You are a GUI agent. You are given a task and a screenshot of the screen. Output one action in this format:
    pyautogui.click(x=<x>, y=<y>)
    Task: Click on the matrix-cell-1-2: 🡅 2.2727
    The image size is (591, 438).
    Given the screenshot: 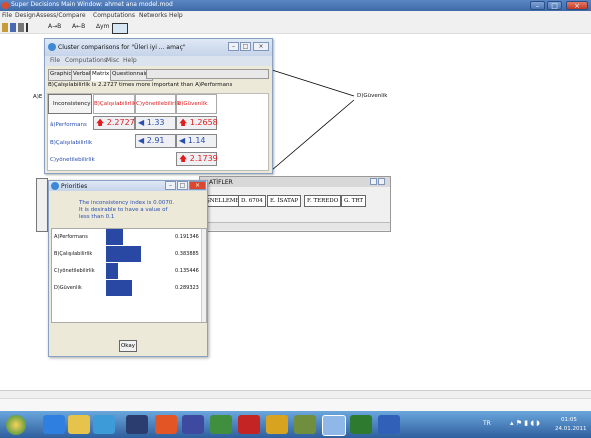 What is the action you would take?
    pyautogui.click(x=114, y=123)
    